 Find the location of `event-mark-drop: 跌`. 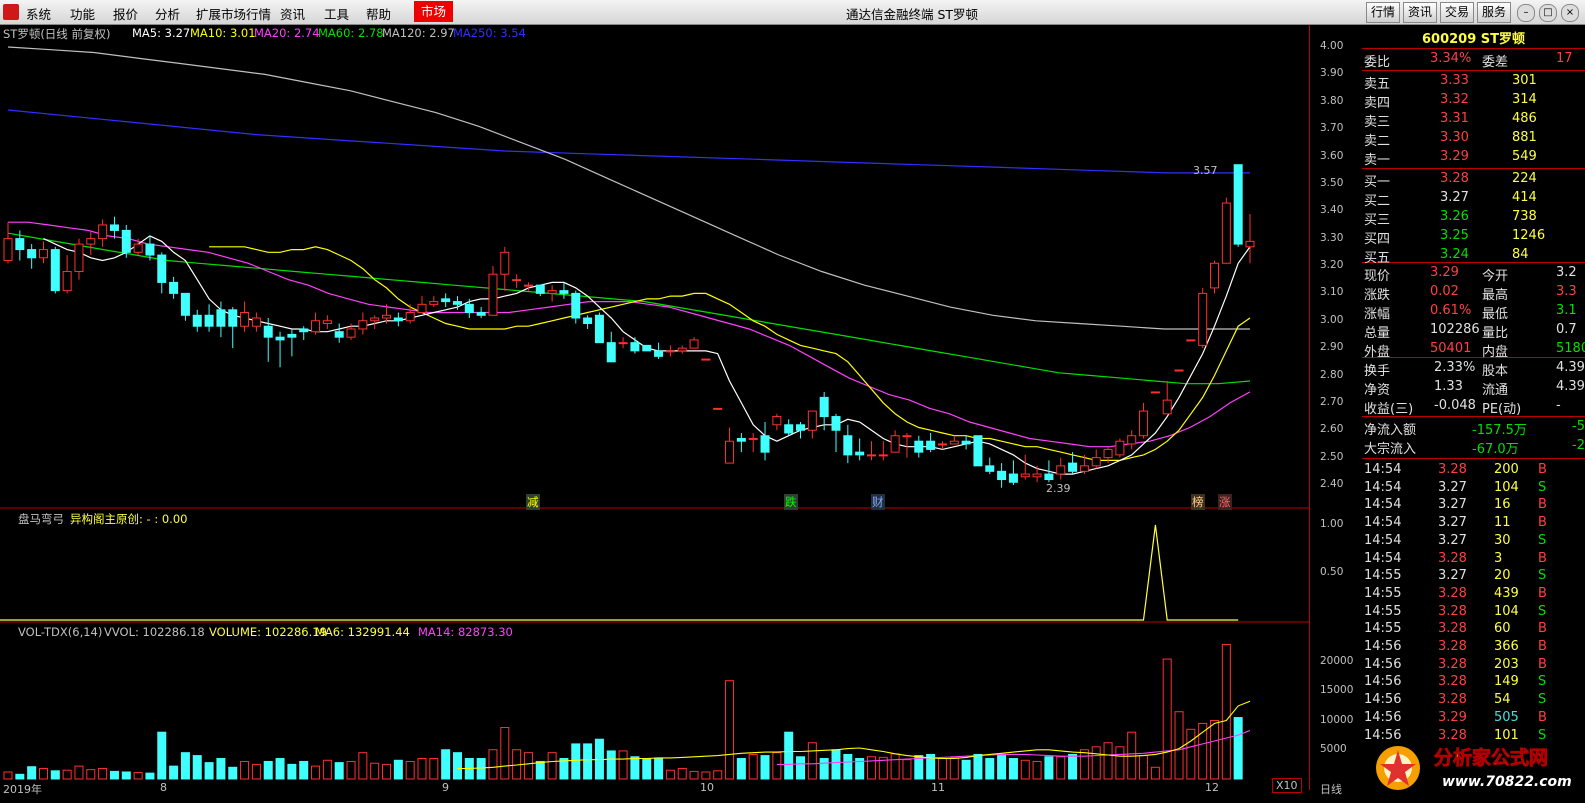

event-mark-drop: 跌 is located at coordinates (791, 502).